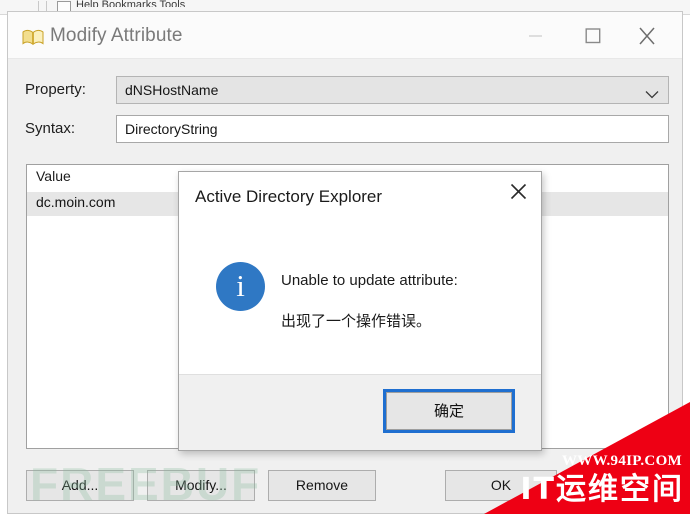 This screenshot has width=690, height=514. Describe the element at coordinates (171, 129) in the screenshot. I see `syntax-value: DirectoryString` at that location.